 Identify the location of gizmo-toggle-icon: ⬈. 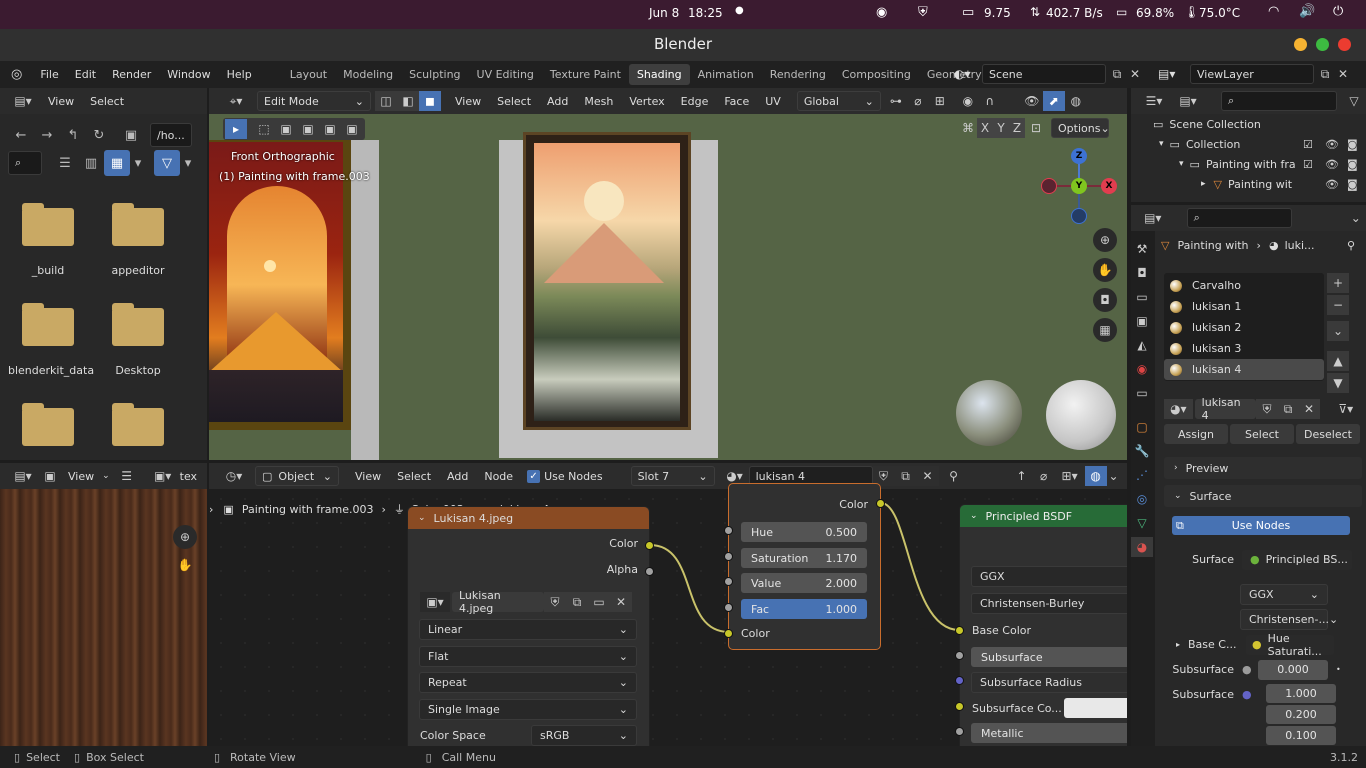
(1053, 101).